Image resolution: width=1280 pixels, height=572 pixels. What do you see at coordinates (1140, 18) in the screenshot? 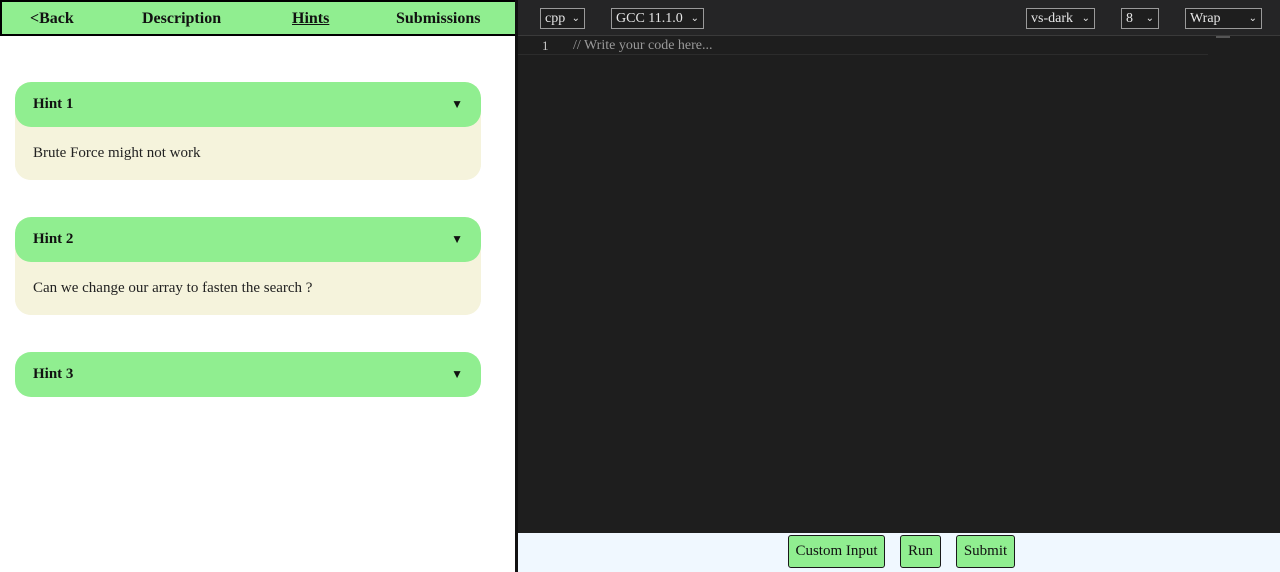
I see `font-size-select: 8 ⌄` at bounding box center [1140, 18].